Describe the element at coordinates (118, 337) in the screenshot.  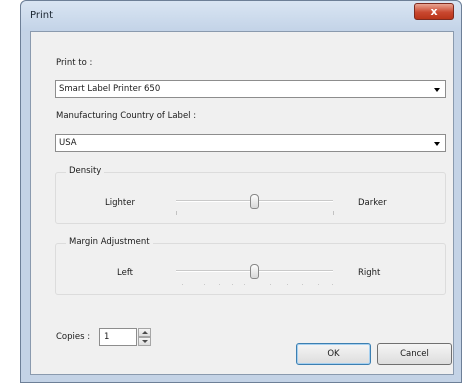
I see `copies-input: 1` at that location.